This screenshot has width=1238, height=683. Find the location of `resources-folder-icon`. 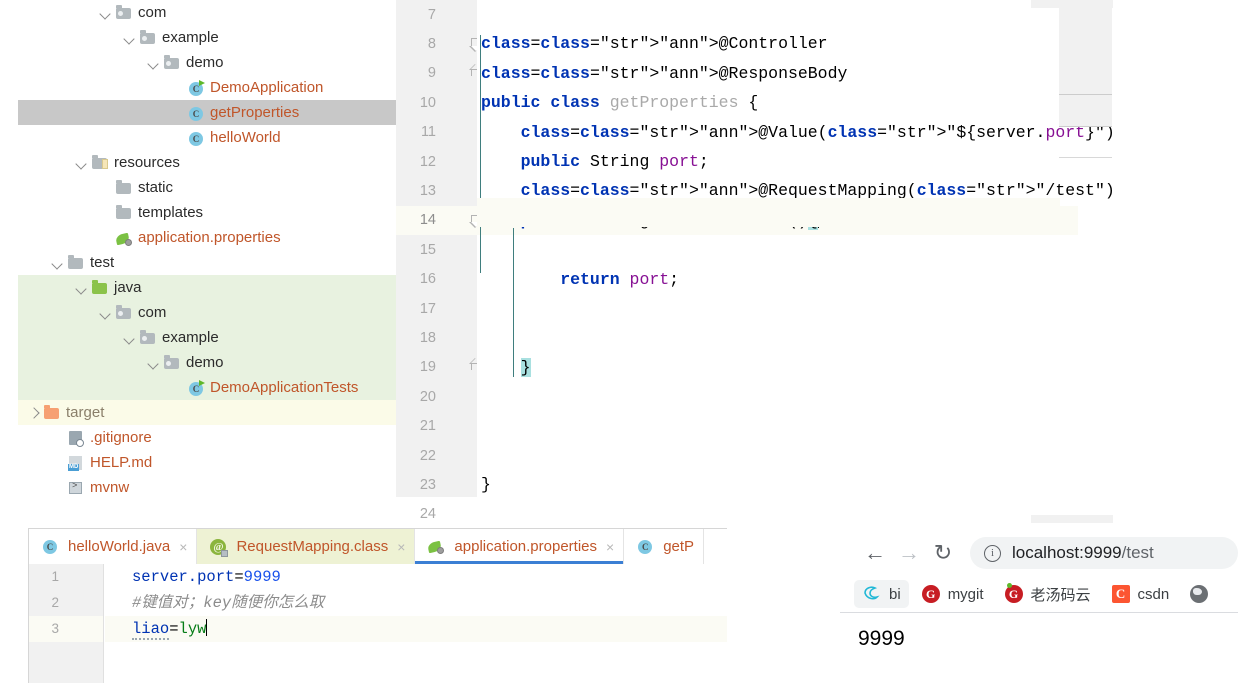

resources-folder-icon is located at coordinates (100, 163).